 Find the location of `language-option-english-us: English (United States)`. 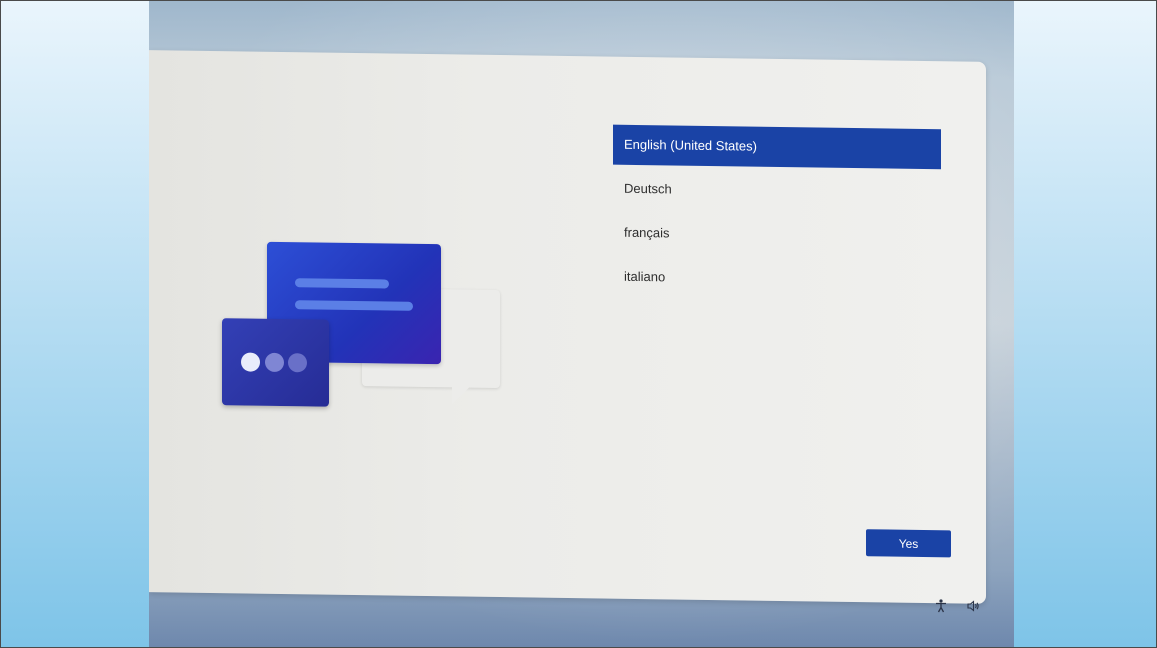

language-option-english-us: English (United States) is located at coordinates (777, 147).